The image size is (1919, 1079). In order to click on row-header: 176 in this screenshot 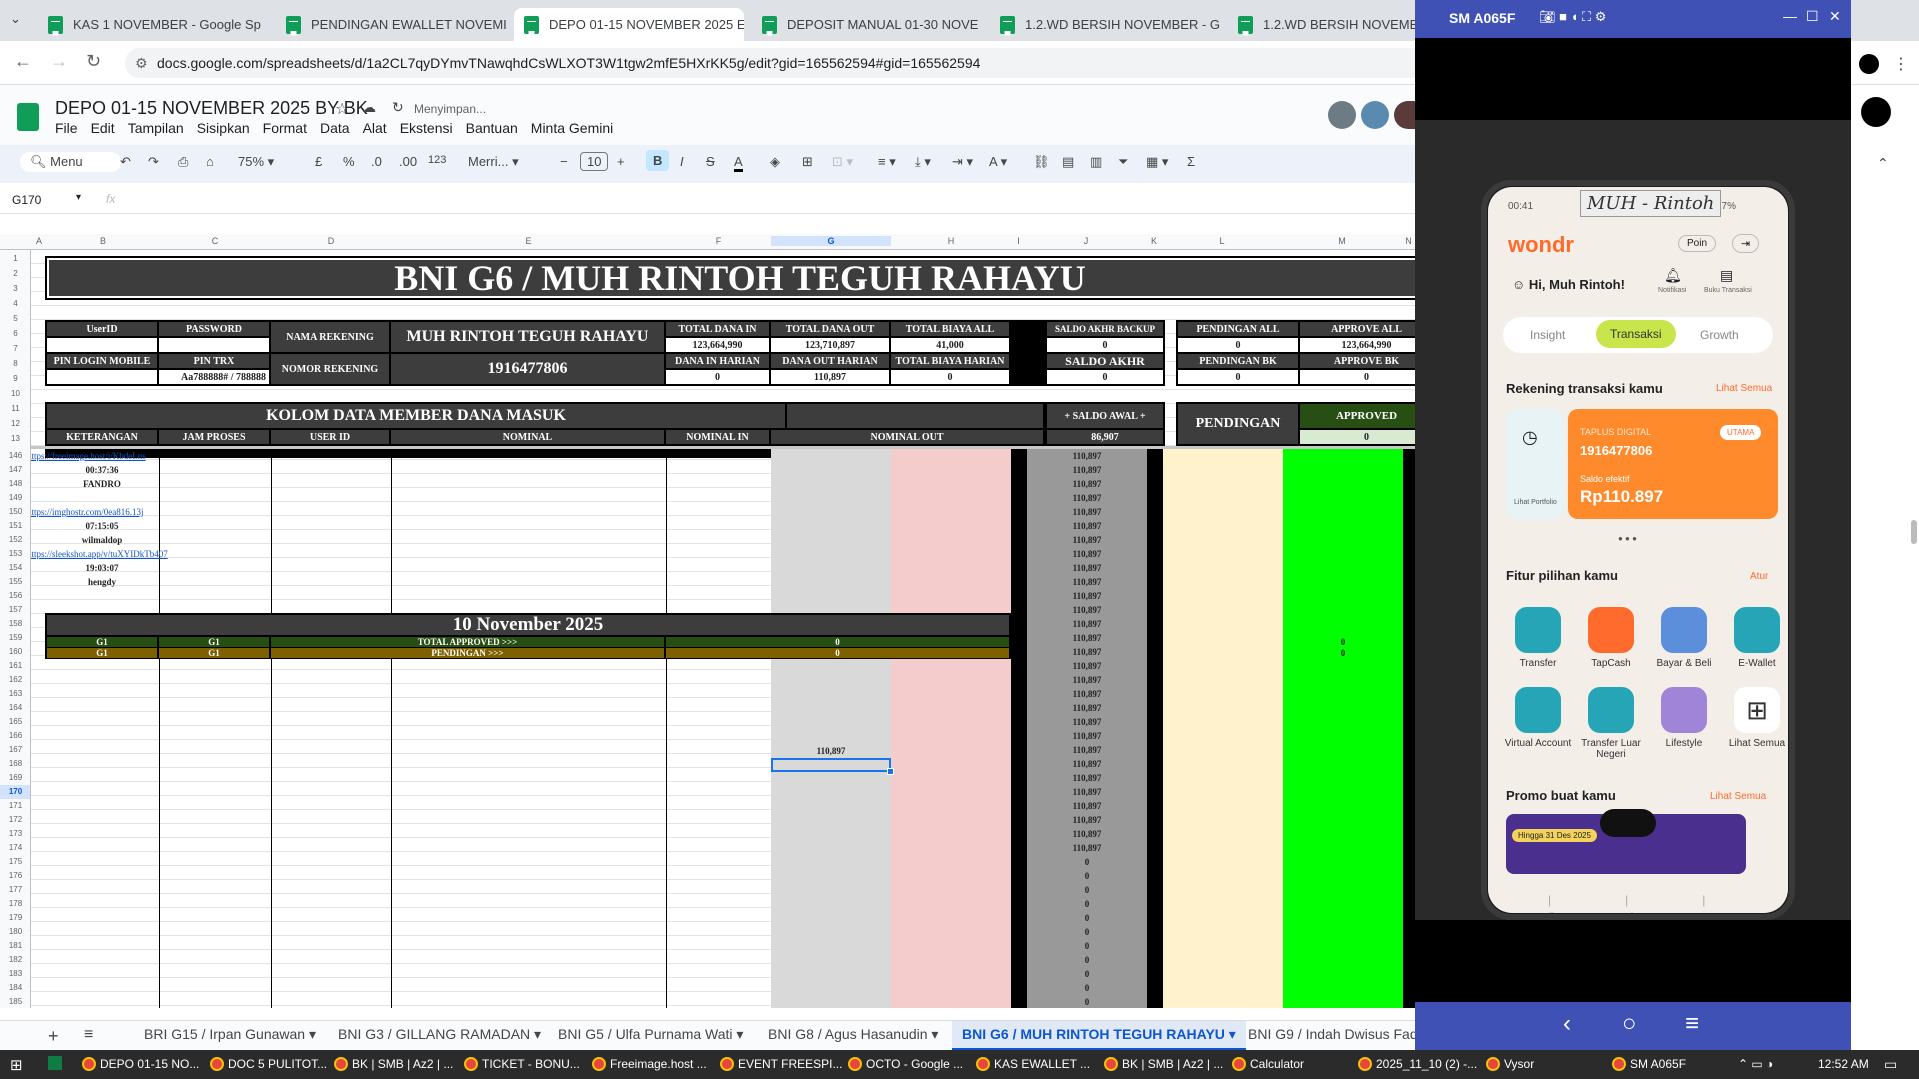, I will do `click(15, 876)`.